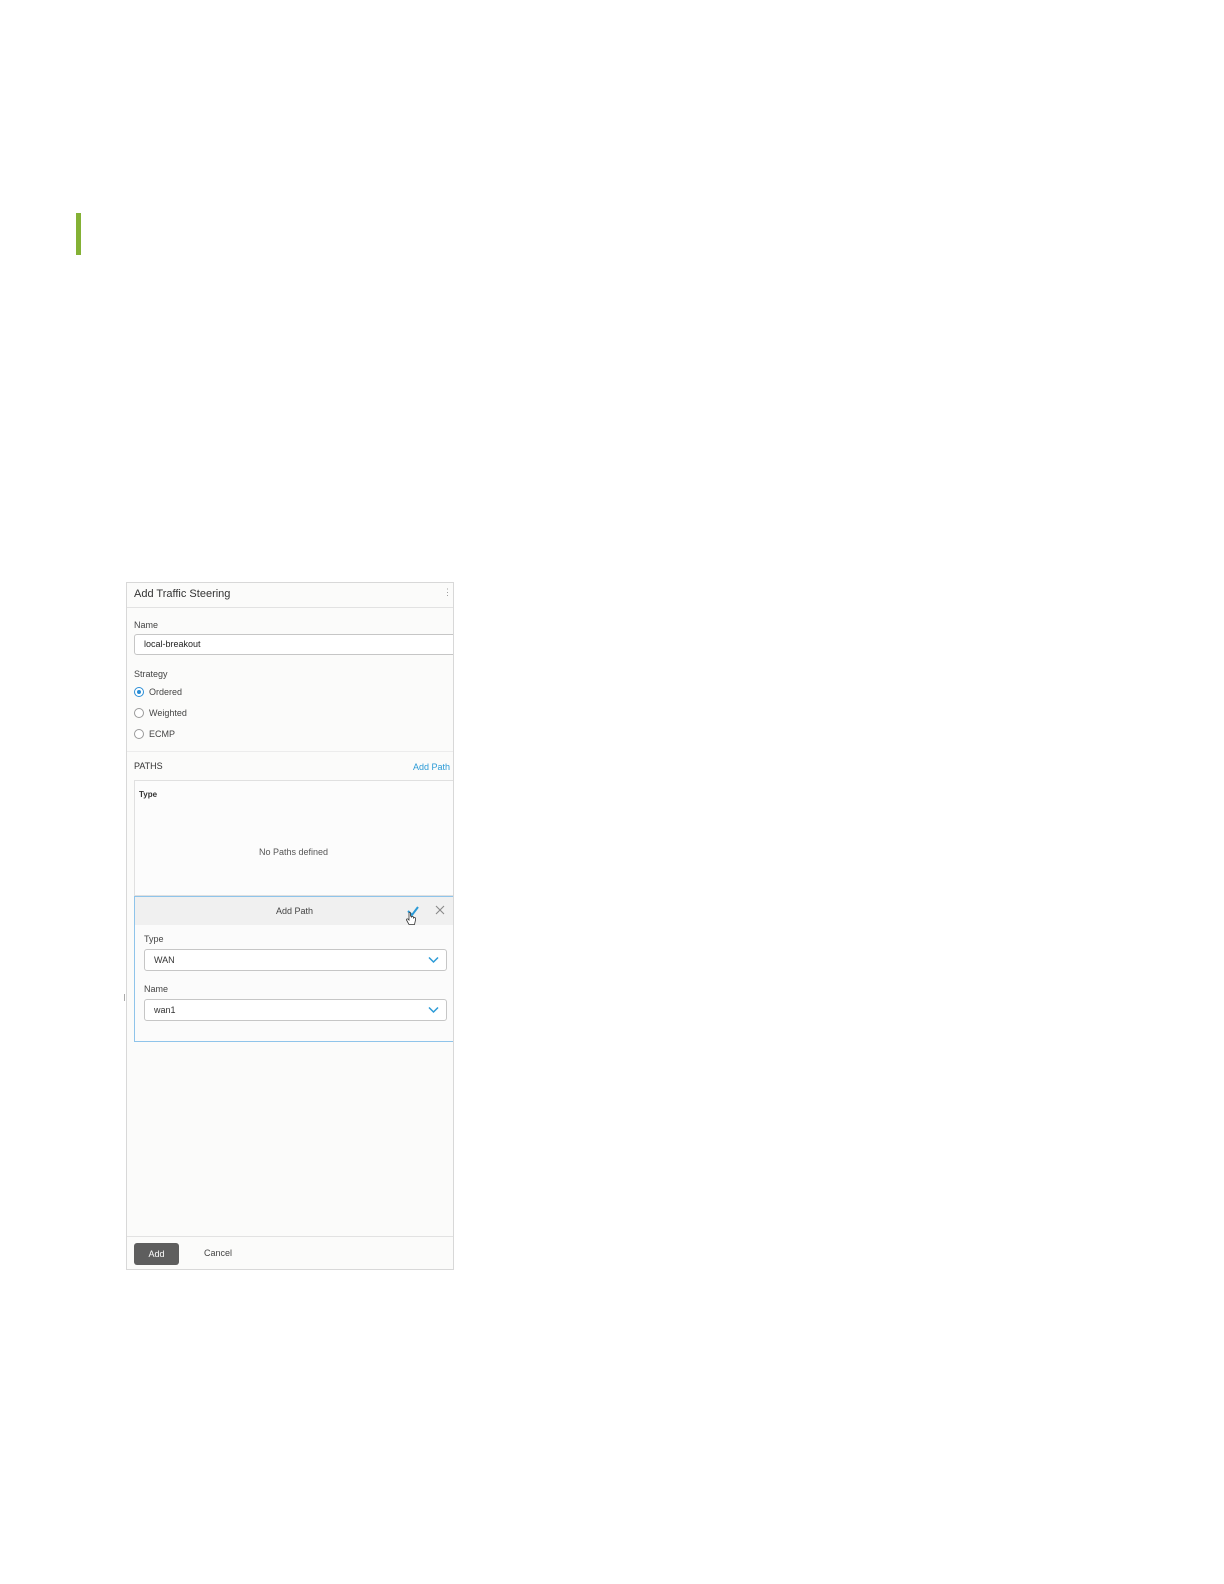  I want to click on radio-label-ordered: Ordered, so click(166, 692).